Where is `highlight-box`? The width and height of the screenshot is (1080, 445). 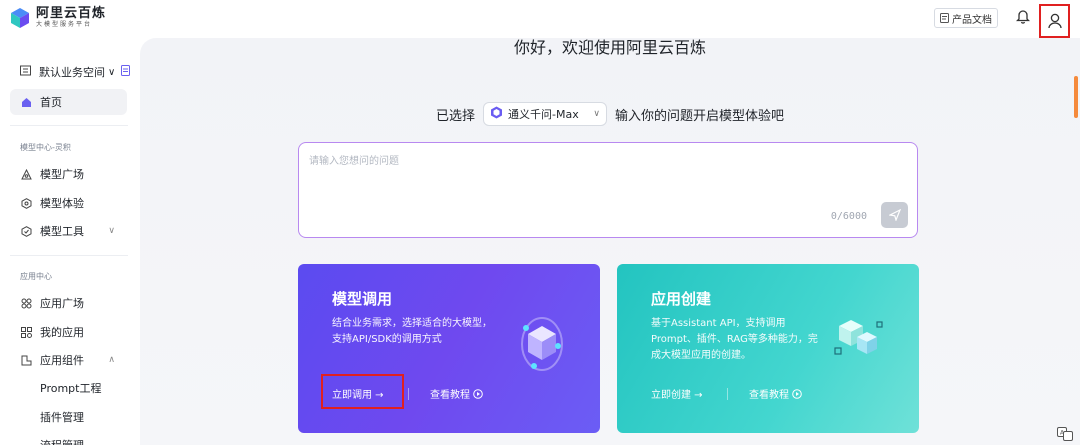
highlight-box is located at coordinates (362, 391).